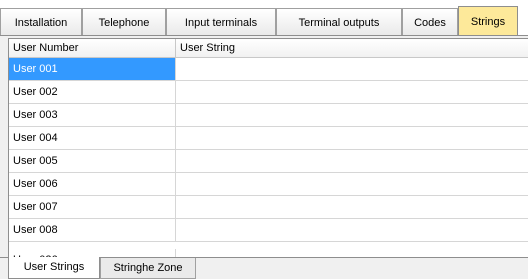 Image resolution: width=528 pixels, height=279 pixels. What do you see at coordinates (264, 35) in the screenshot?
I see `tab-bar-divider` at bounding box center [264, 35].